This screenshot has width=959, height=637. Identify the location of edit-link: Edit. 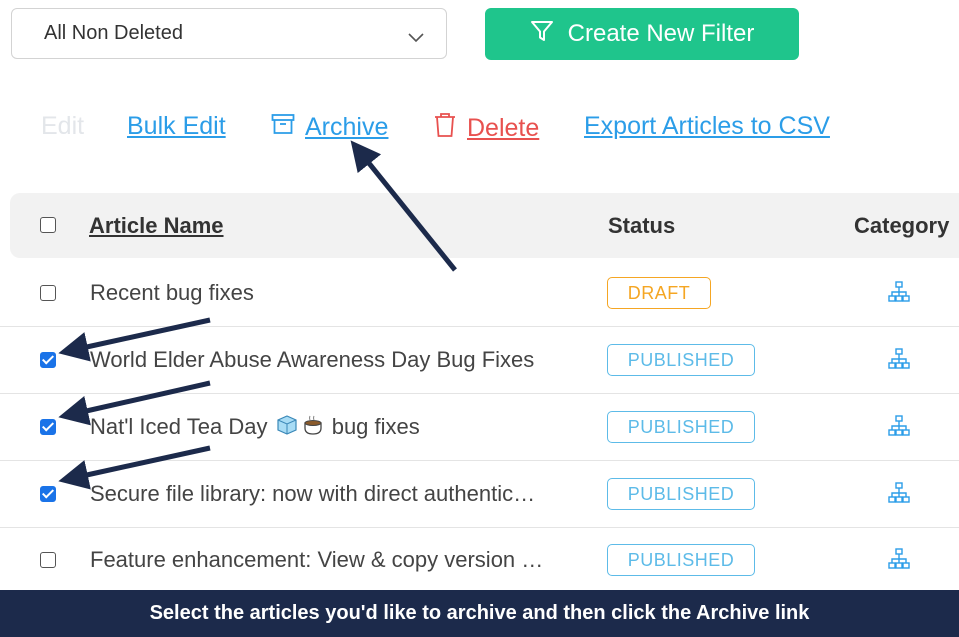
(62, 126).